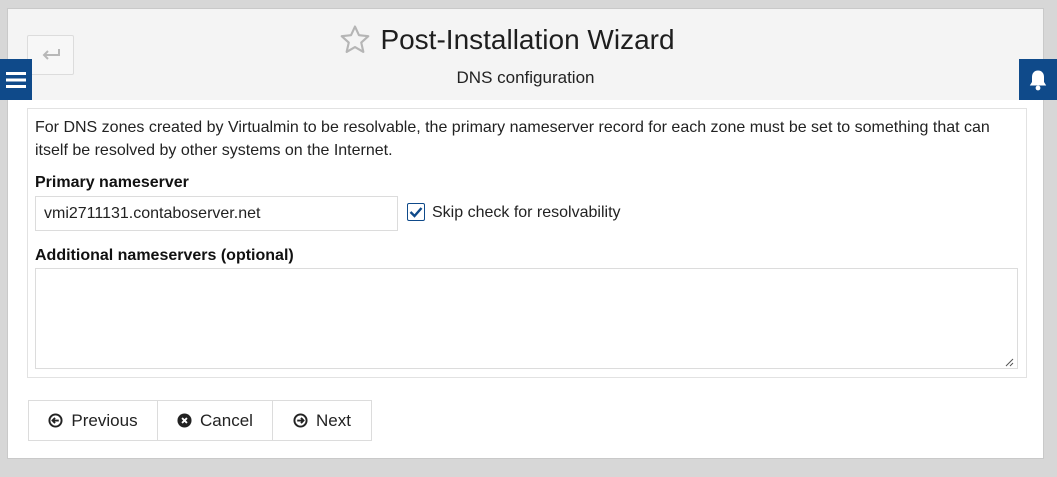  I want to click on arrow-circle-left-icon, so click(55, 420).